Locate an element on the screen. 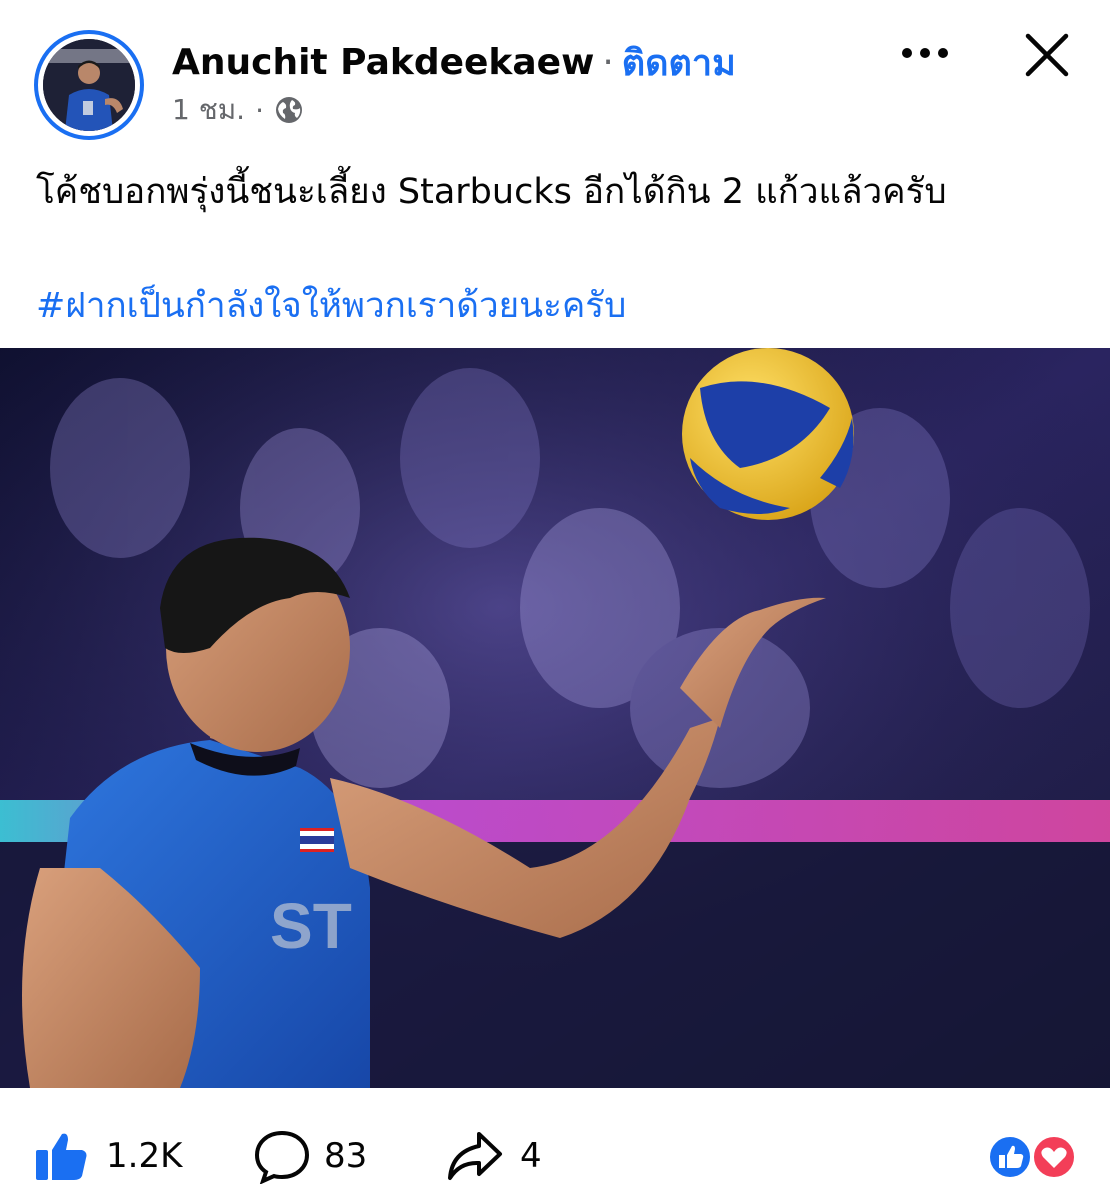 The image size is (1110, 1200). like-reaction-icon is located at coordinates (1010, 1157).